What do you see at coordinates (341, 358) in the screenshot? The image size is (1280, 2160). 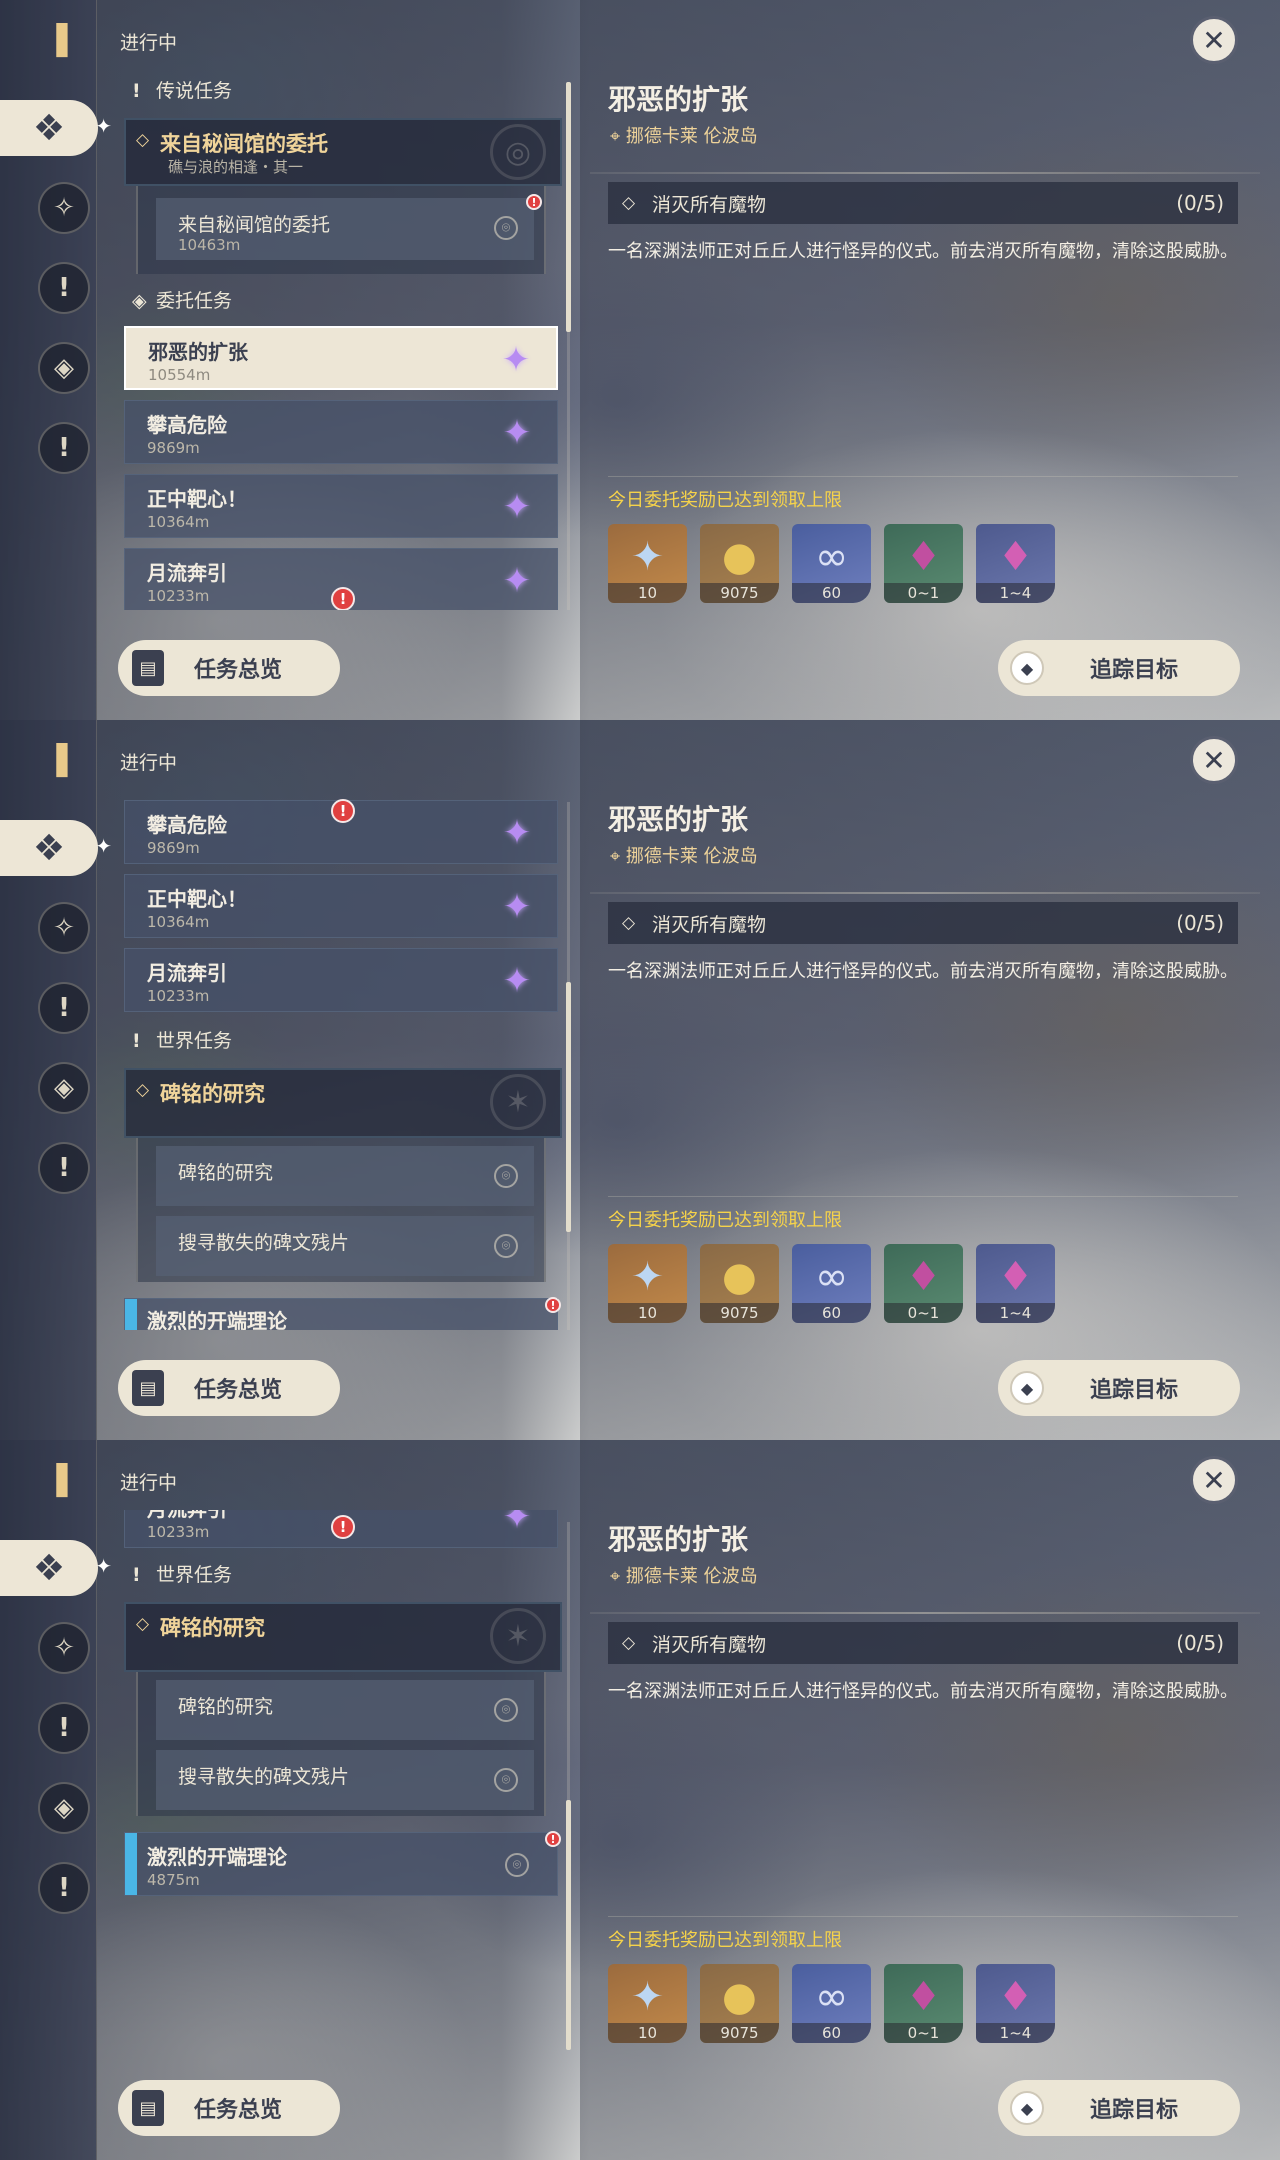 I see `commission-item-selected: 邪恶的扩张 10554m ✦` at bounding box center [341, 358].